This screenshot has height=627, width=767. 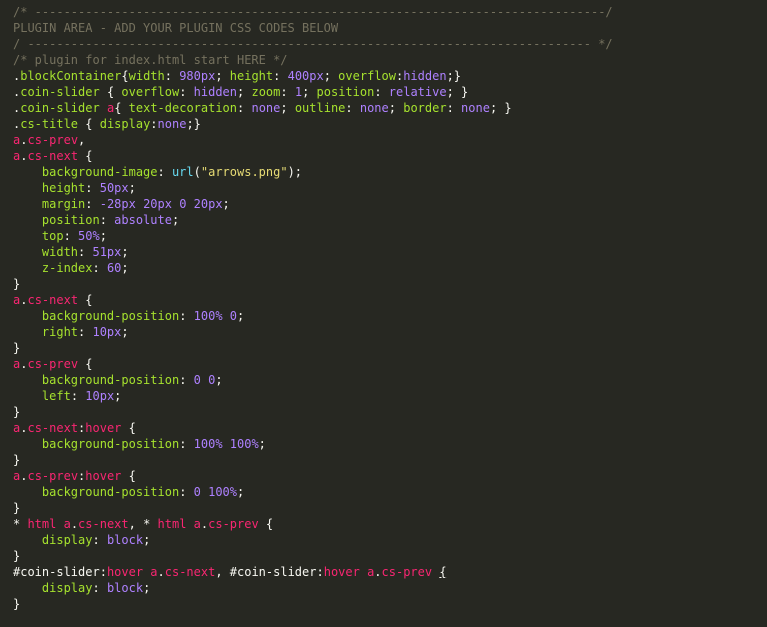 What do you see at coordinates (107, 252) in the screenshot?
I see `code-token: 51px` at bounding box center [107, 252].